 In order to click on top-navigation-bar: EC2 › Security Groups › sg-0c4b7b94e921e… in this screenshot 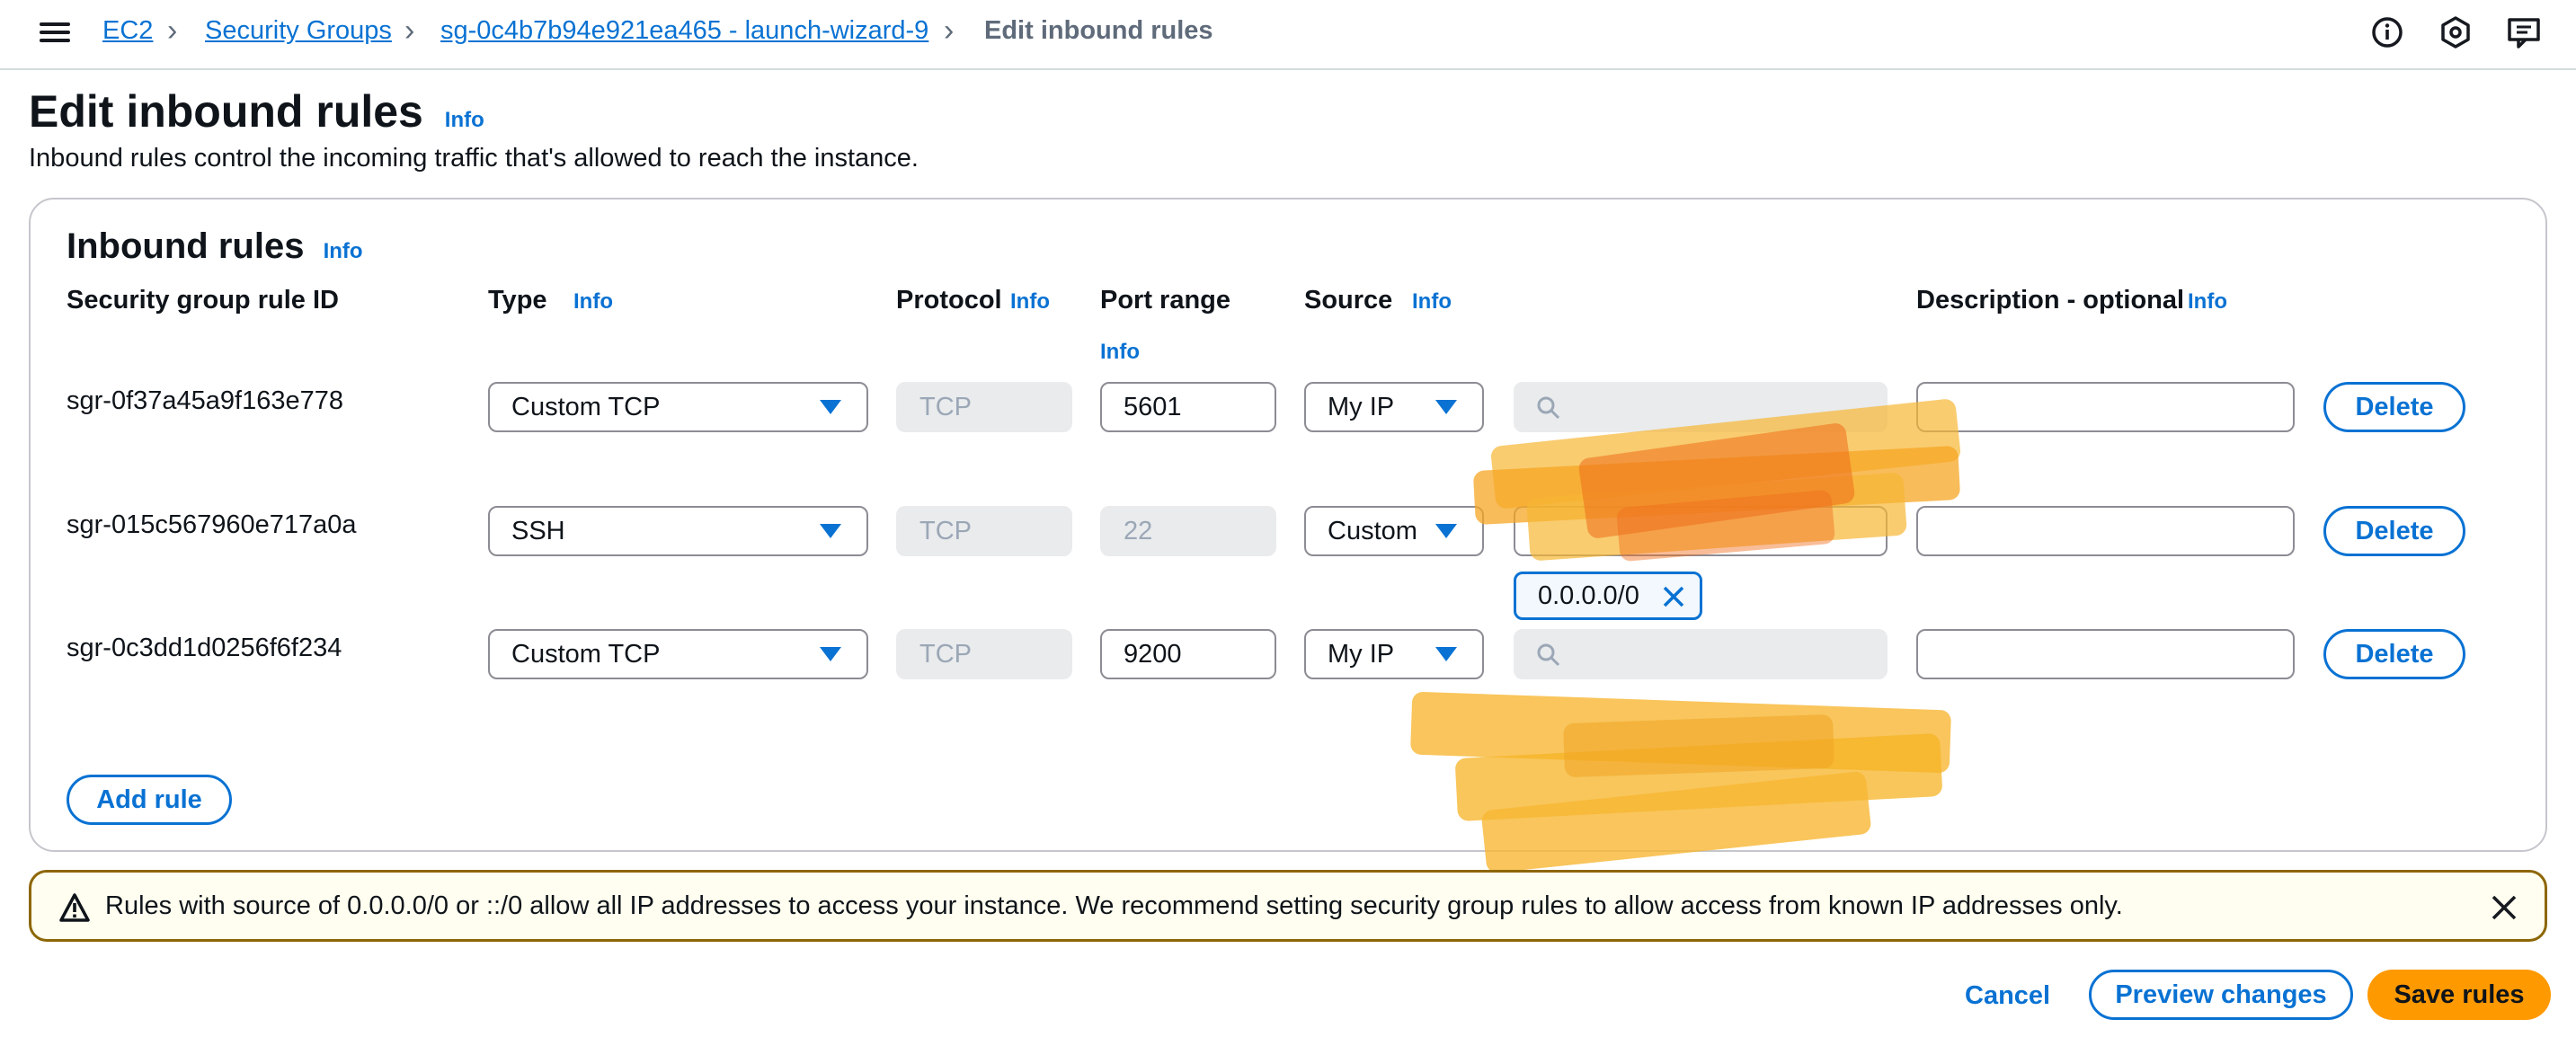, I will do `click(1288, 35)`.